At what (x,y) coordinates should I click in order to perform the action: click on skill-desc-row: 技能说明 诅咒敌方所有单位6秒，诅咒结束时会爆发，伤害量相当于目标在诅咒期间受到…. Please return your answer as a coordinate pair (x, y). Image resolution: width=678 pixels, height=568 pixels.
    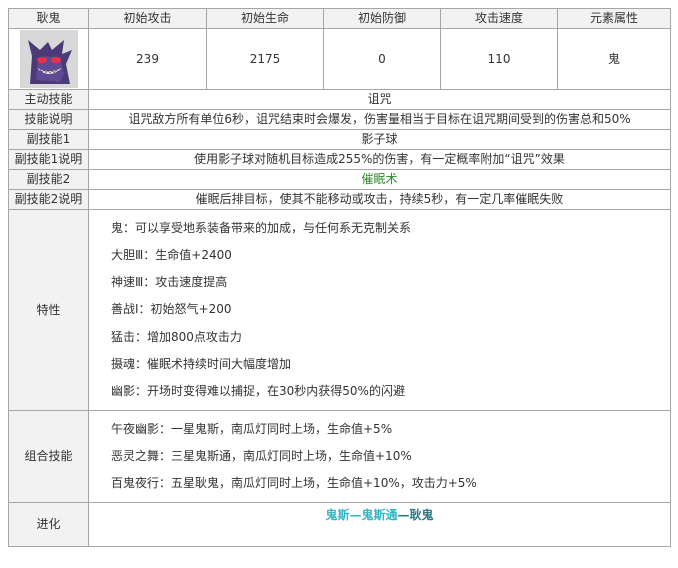
    Looking at the image, I should click on (339, 119).